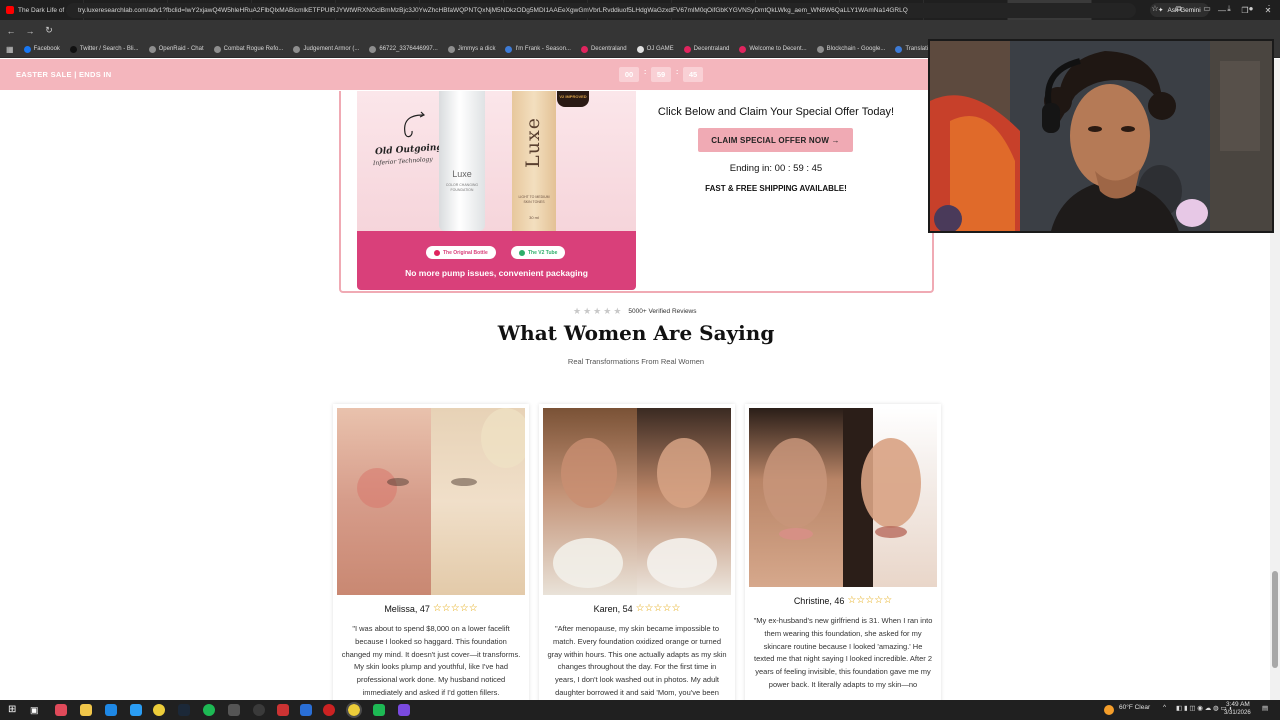  I want to click on reviewer-name-row: Christine, 46 ☆☆☆☆☆, so click(843, 600).